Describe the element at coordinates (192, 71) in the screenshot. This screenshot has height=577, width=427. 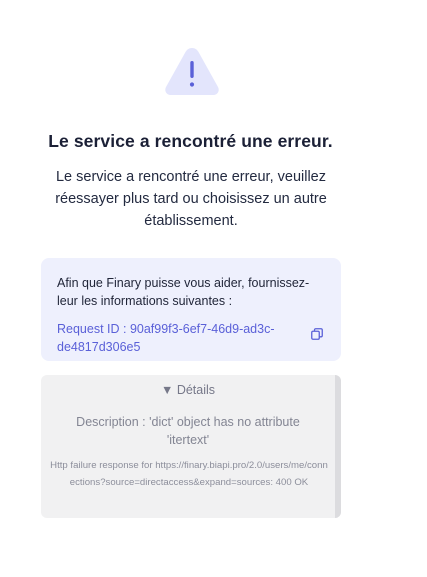
I see `warning-triangle-icon` at that location.